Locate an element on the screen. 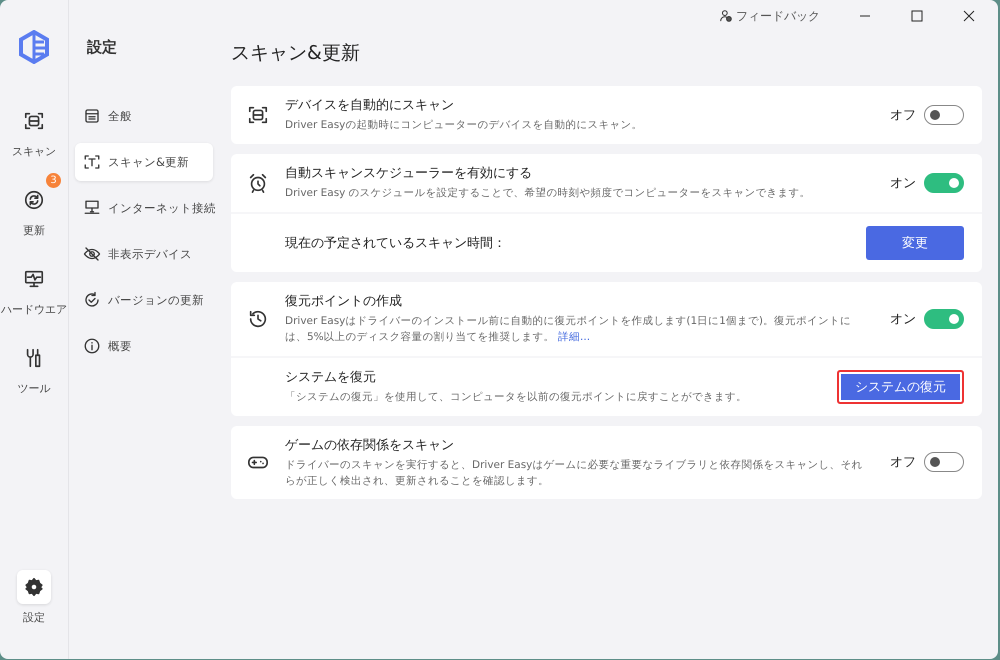 This screenshot has height=660, width=1000. rail-nav-item: スキャン is located at coordinates (34, 127).